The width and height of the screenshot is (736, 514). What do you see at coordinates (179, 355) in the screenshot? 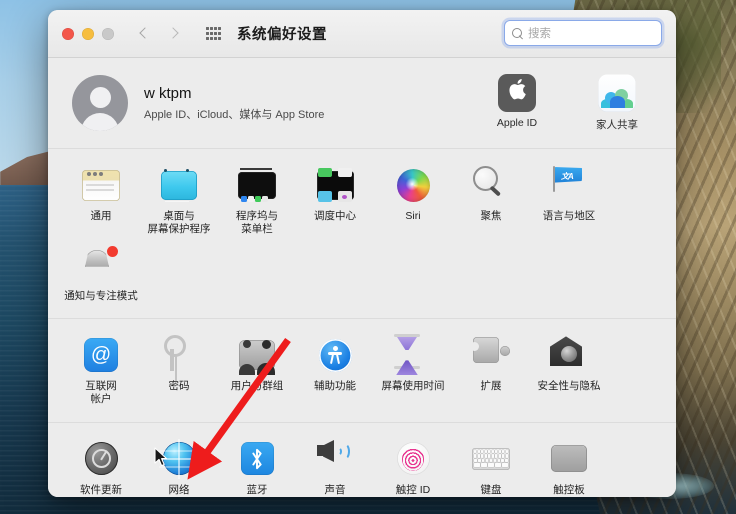
I see `passwords-key-icon` at bounding box center [179, 355].